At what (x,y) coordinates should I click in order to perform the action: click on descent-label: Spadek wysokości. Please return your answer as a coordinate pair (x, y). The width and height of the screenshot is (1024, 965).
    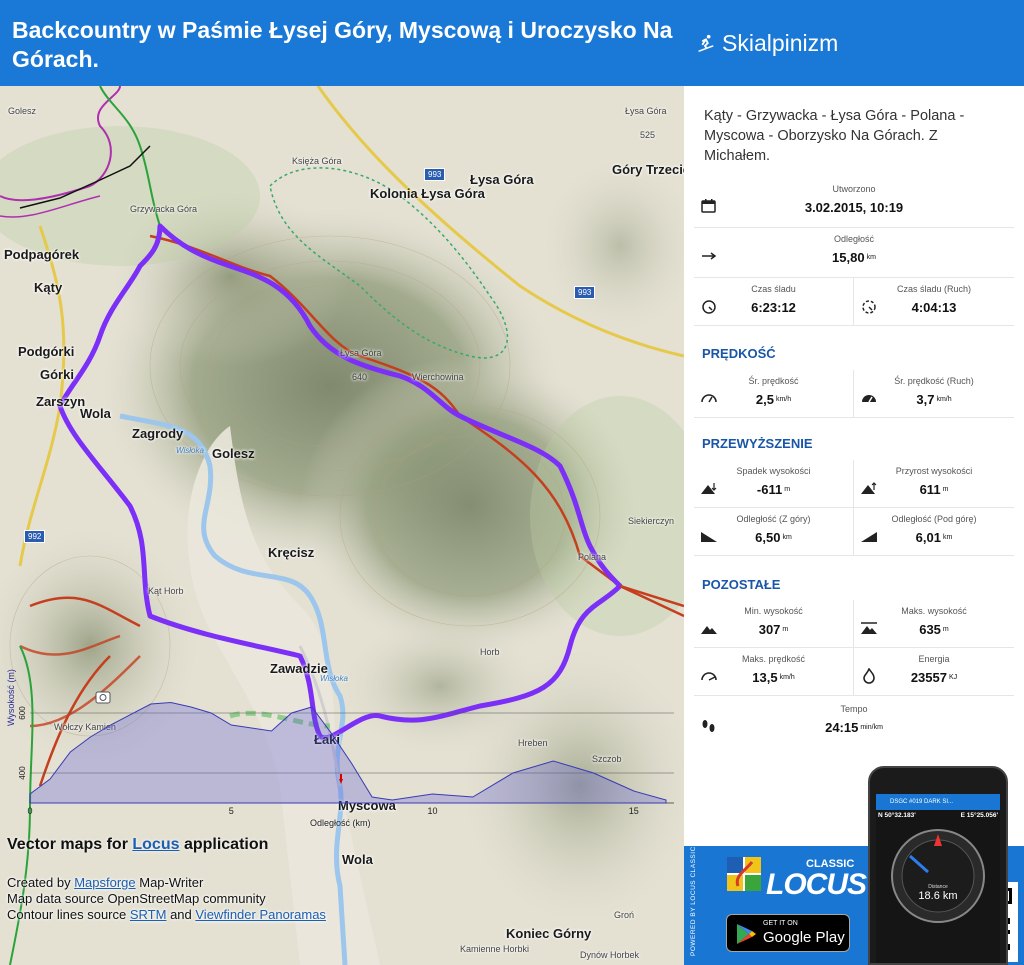
    Looking at the image, I should click on (773, 471).